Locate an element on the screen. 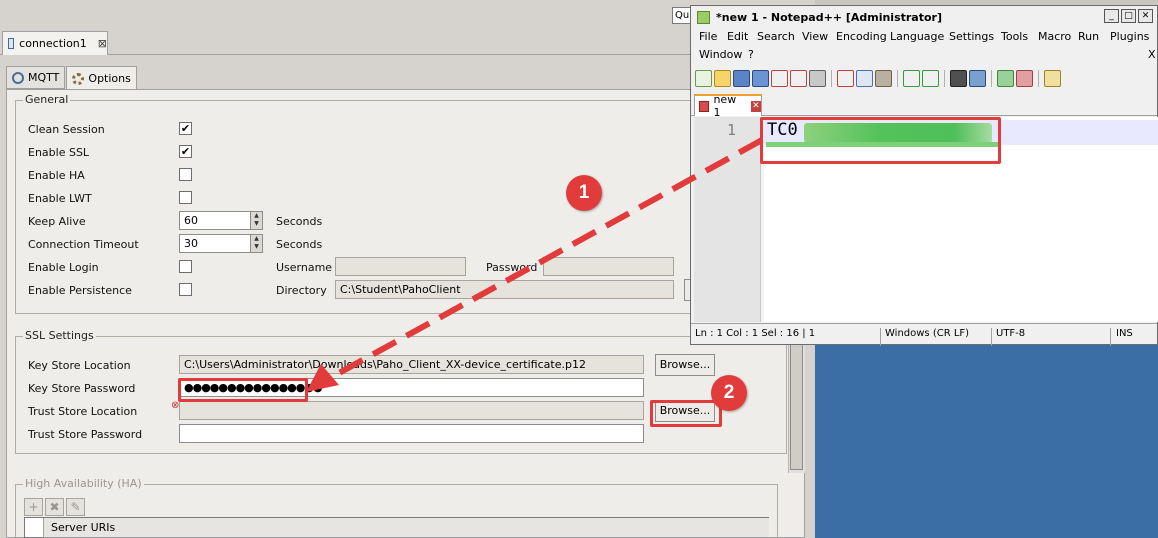 Image resolution: width=1158 pixels, height=538 pixels. save-icon is located at coordinates (741, 78).